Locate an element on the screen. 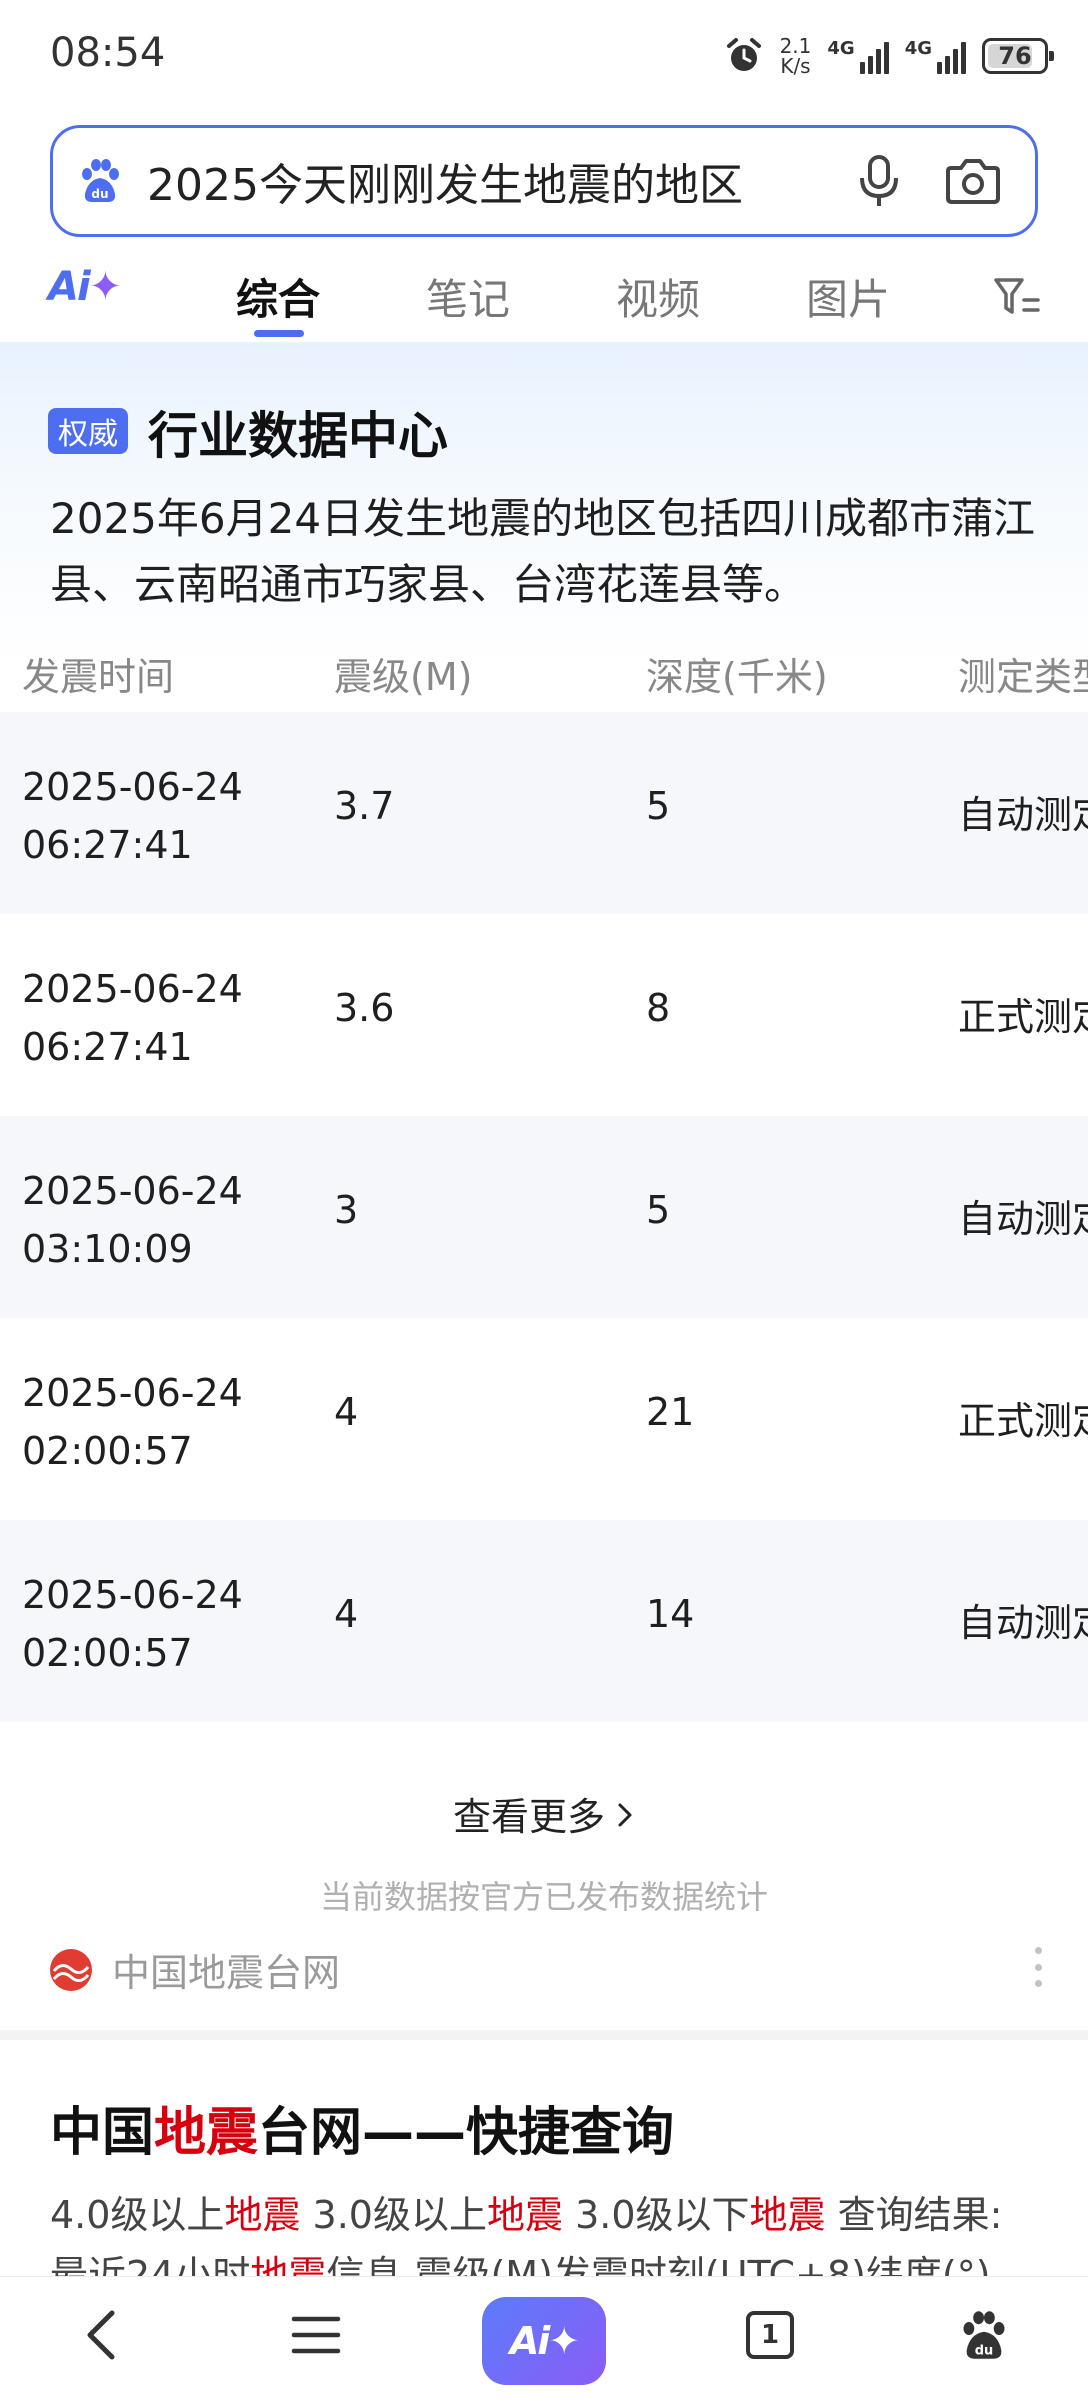 This screenshot has width=1088, height=2400. cell-magnitude: 3.7 is located at coordinates (364, 806).